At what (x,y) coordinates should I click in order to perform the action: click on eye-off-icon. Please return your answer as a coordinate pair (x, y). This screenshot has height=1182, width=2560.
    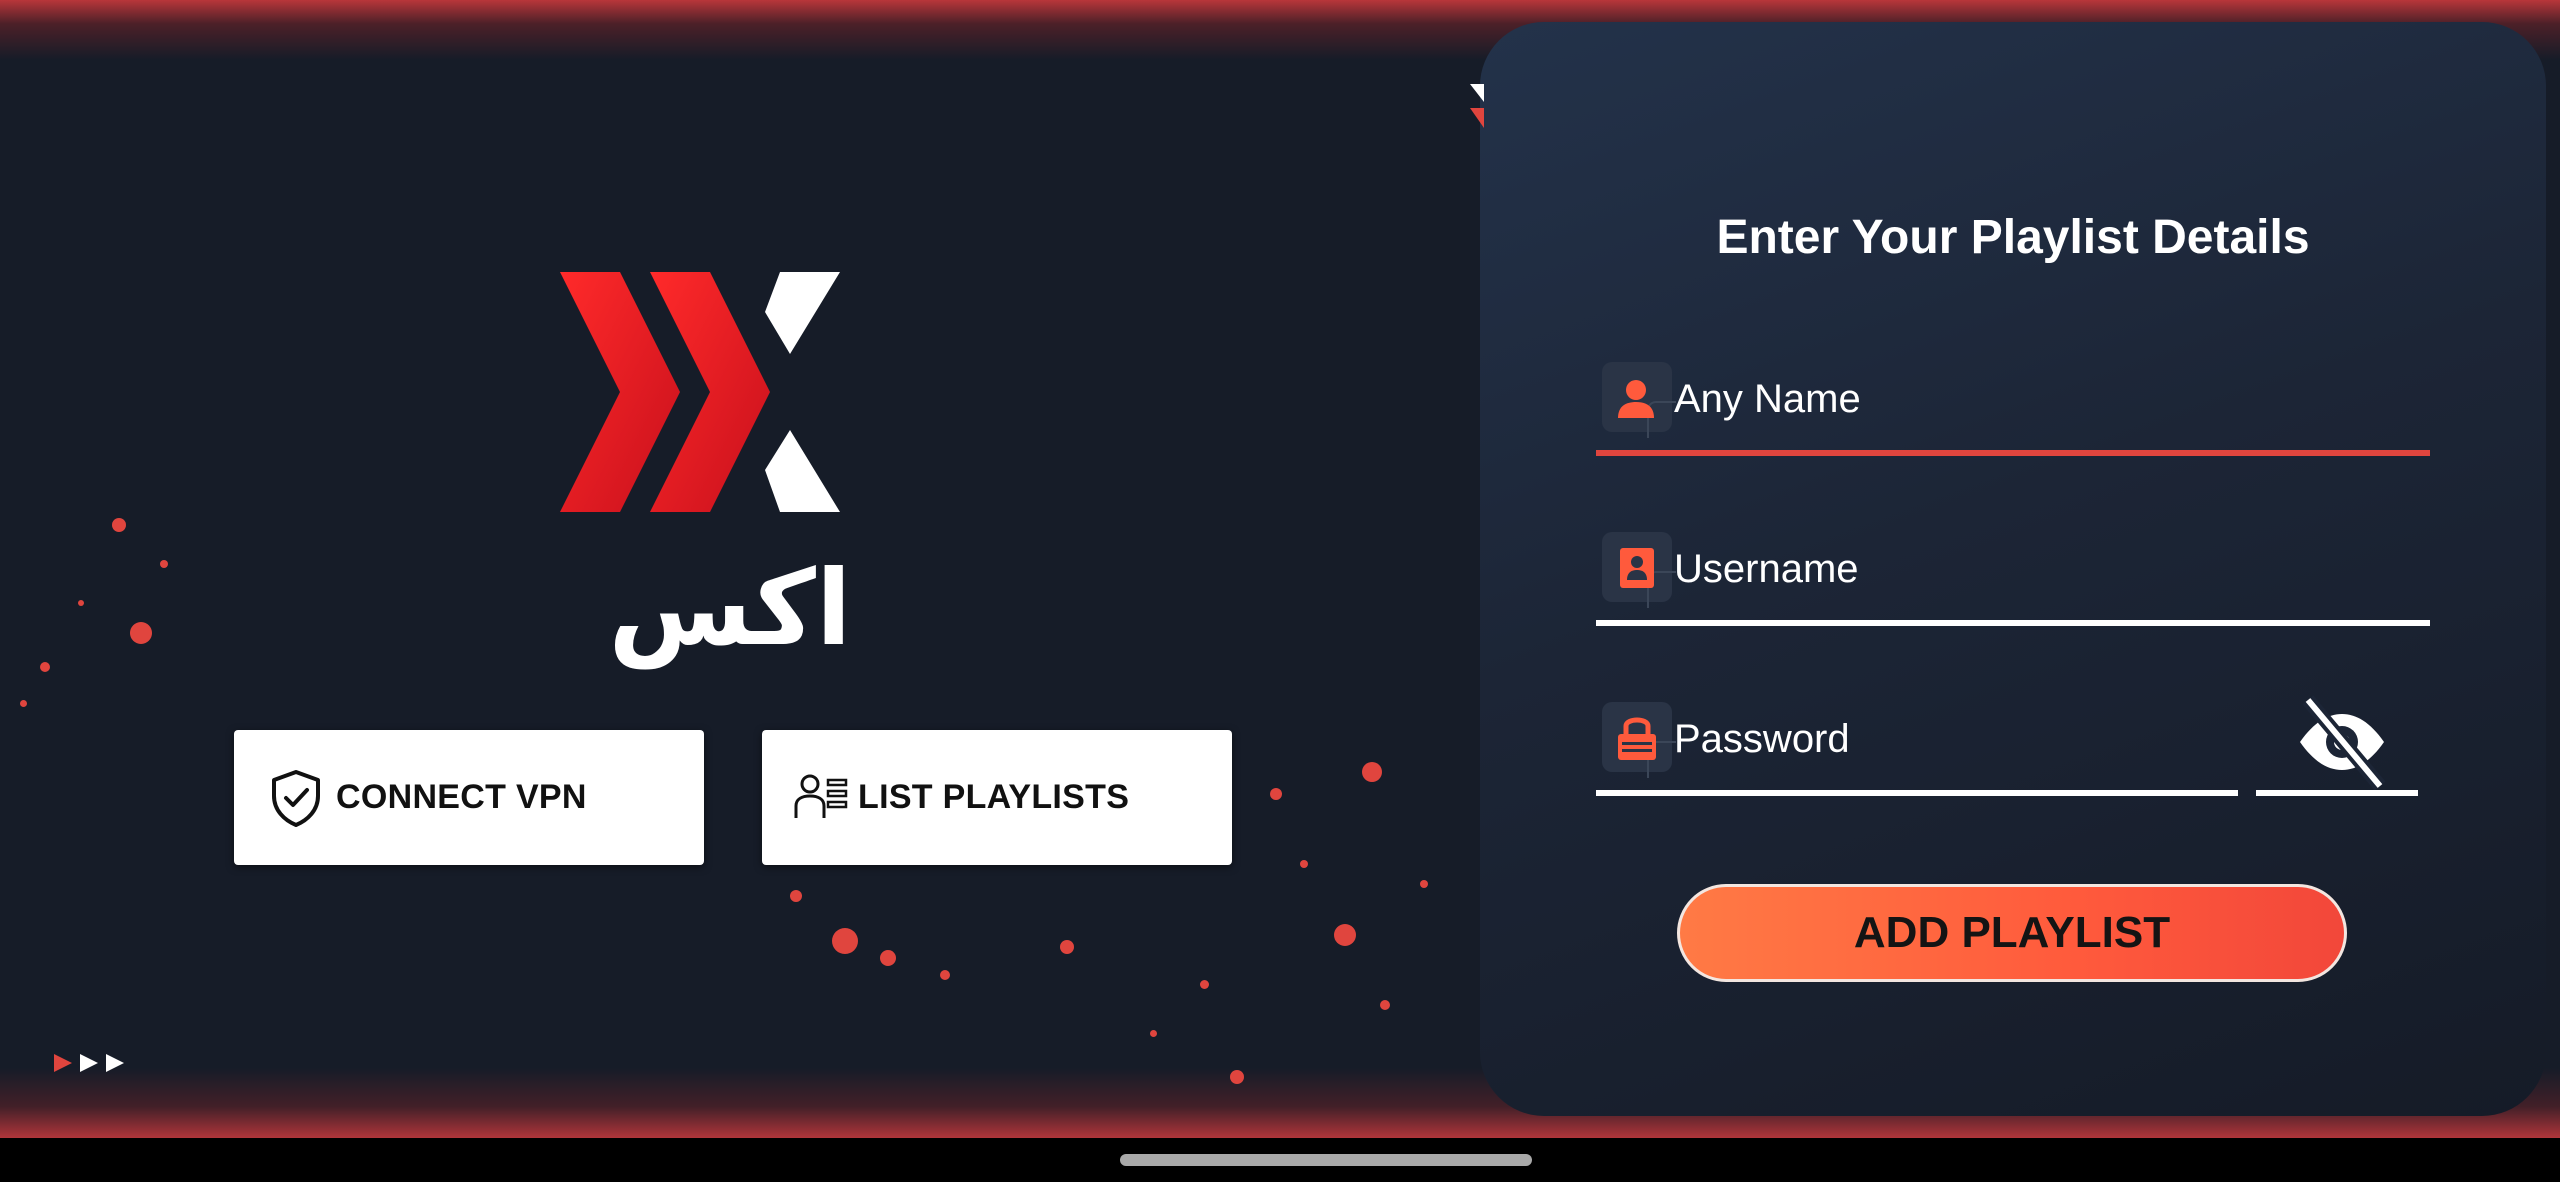
    Looking at the image, I should click on (2342, 742).